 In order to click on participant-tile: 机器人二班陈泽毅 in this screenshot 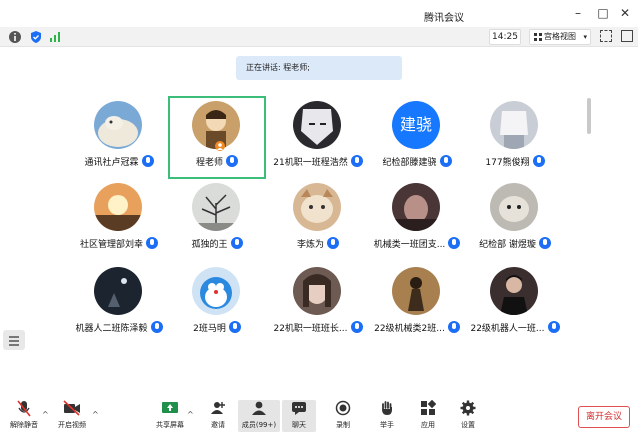, I will do `click(119, 303)`.